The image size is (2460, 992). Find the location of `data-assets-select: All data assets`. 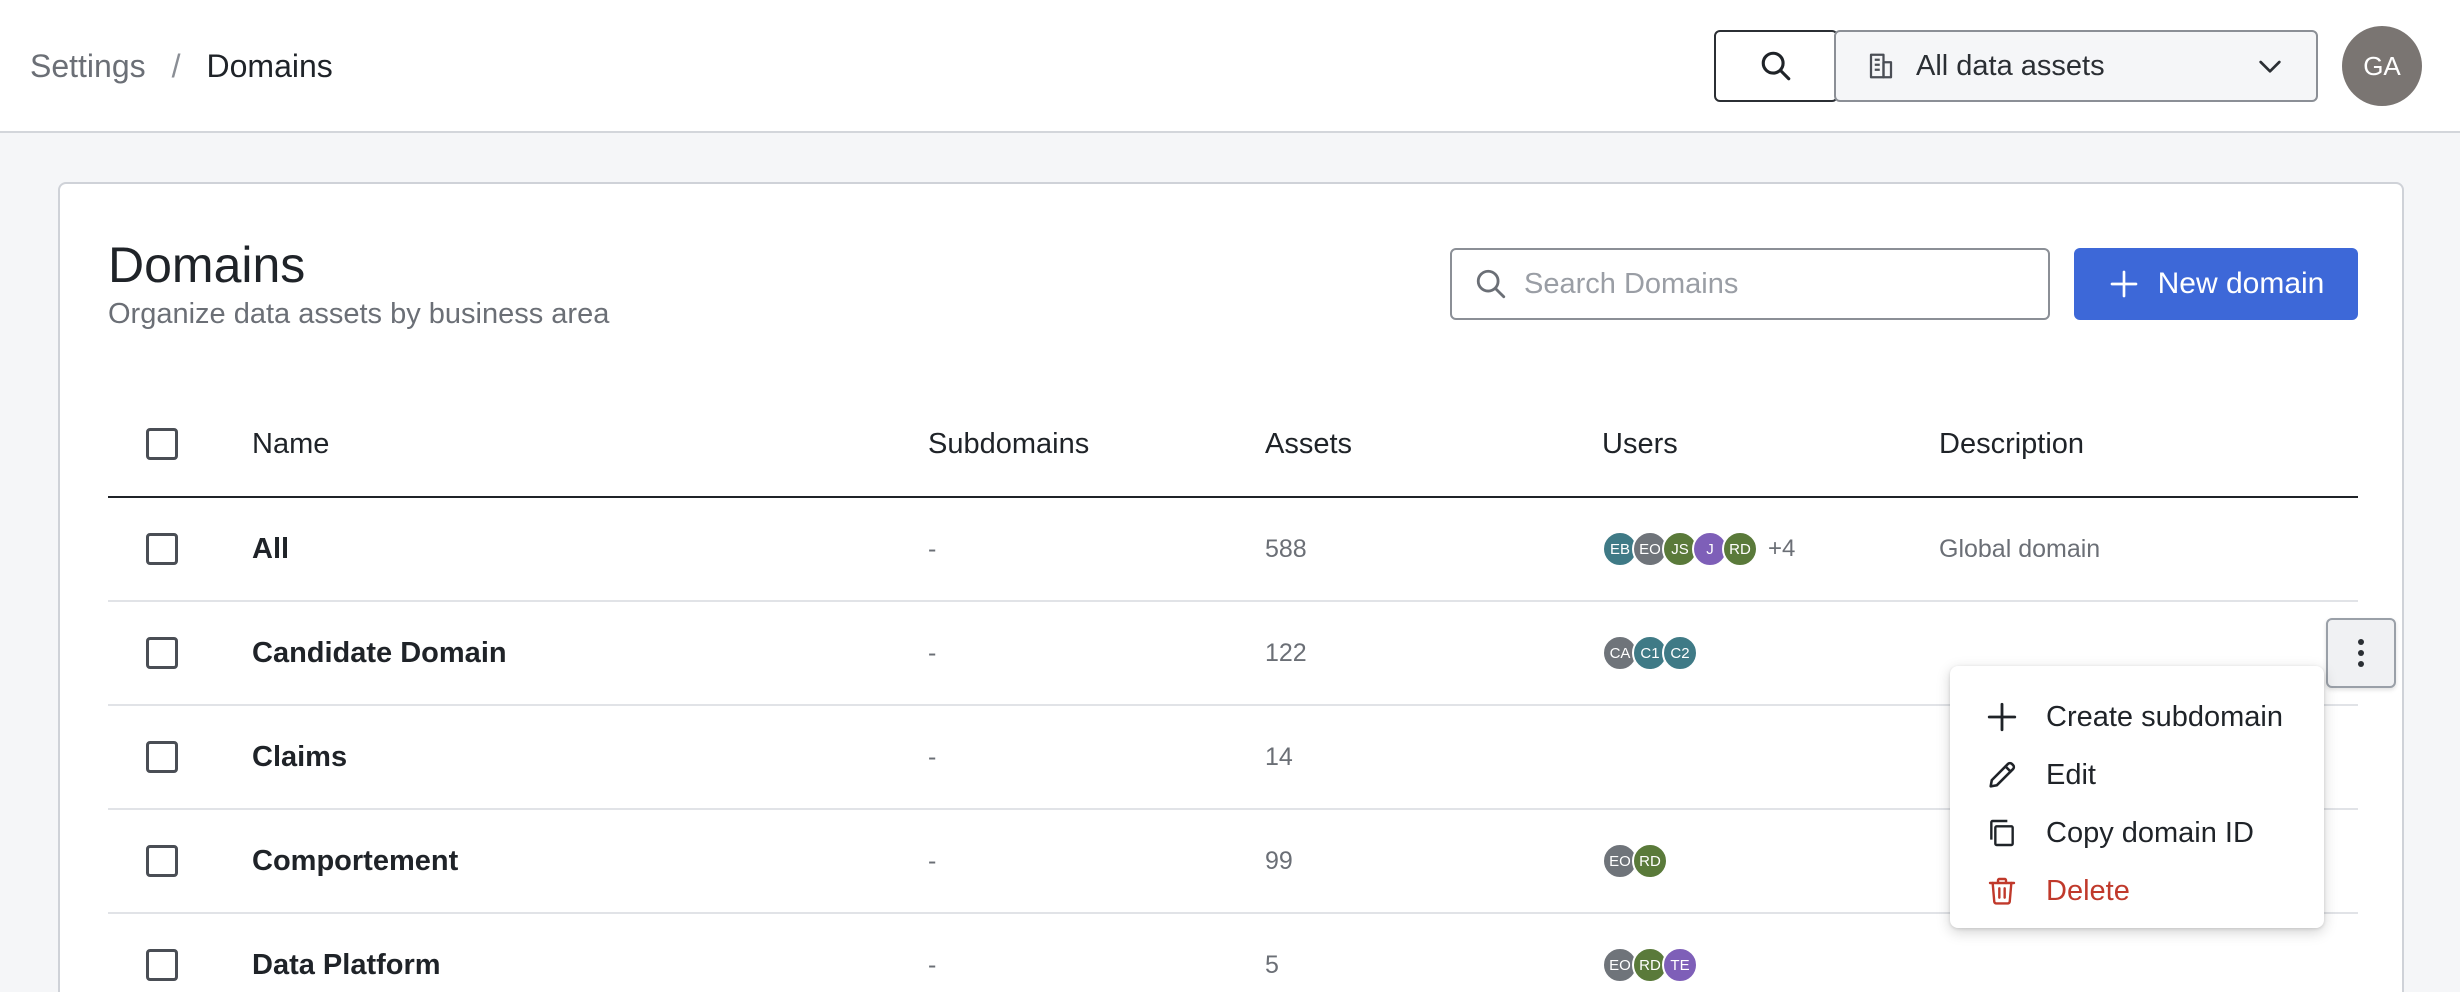

data-assets-select: All data assets is located at coordinates (2076, 66).